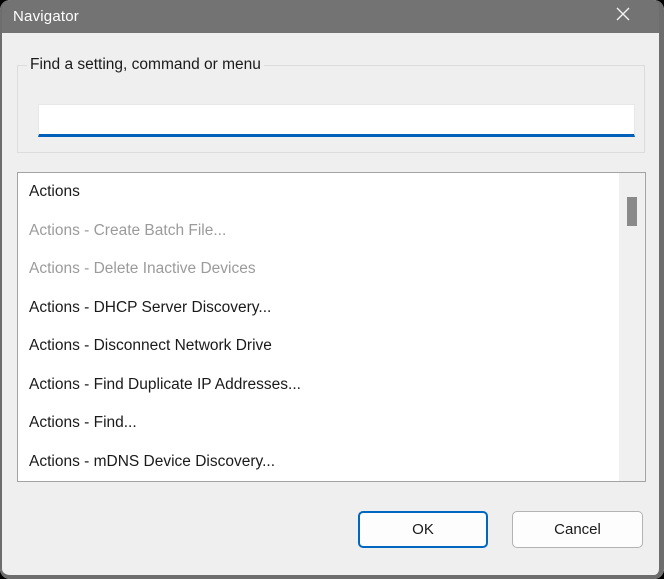  Describe the element at coordinates (423, 529) in the screenshot. I see `ok-button: OK` at that location.